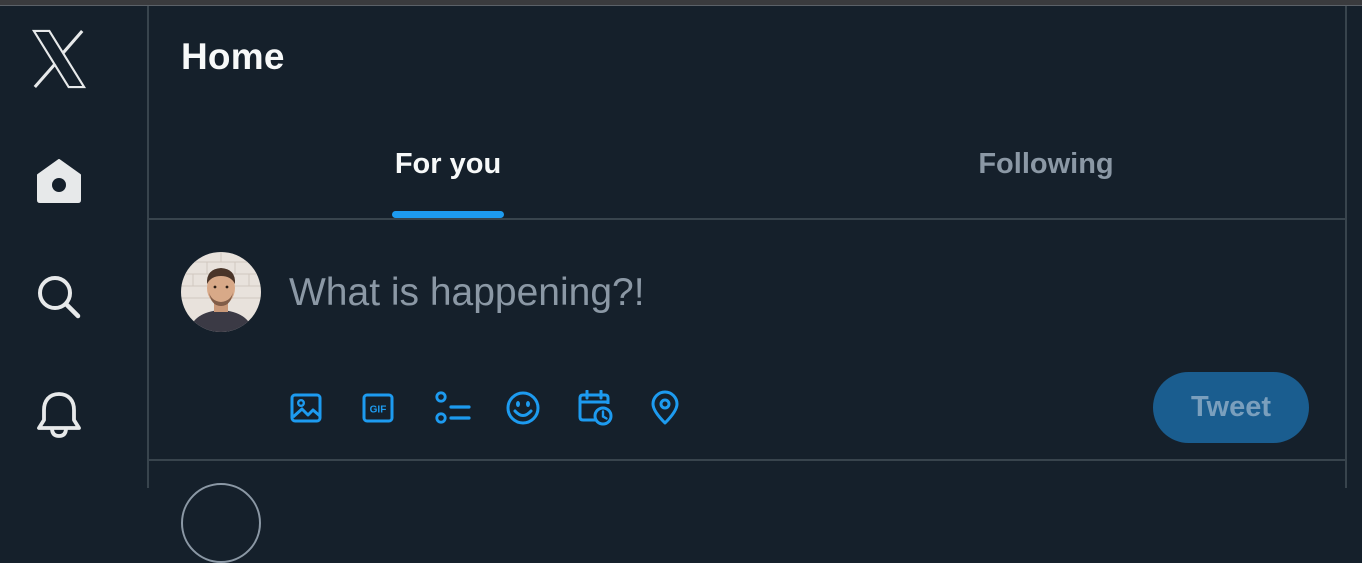 This screenshot has width=1362, height=563. I want to click on page-title: Home, so click(233, 56).